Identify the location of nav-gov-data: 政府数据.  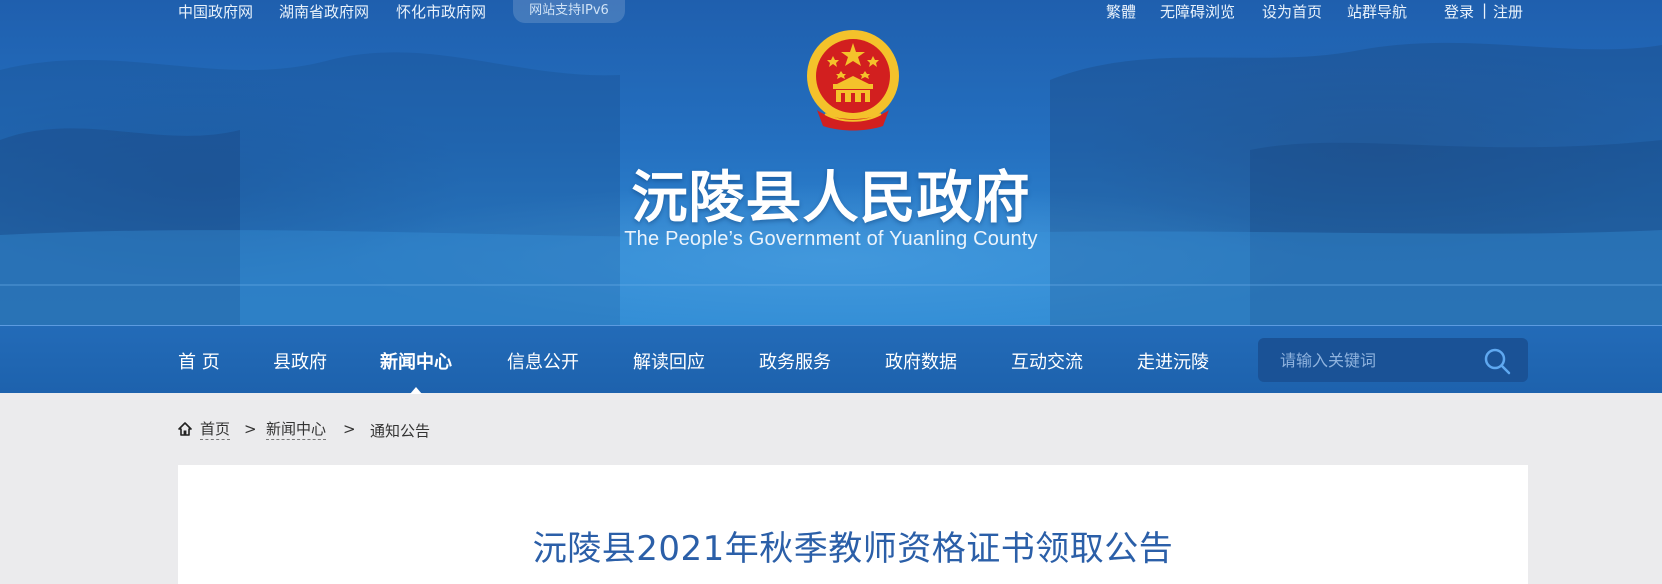
(921, 361).